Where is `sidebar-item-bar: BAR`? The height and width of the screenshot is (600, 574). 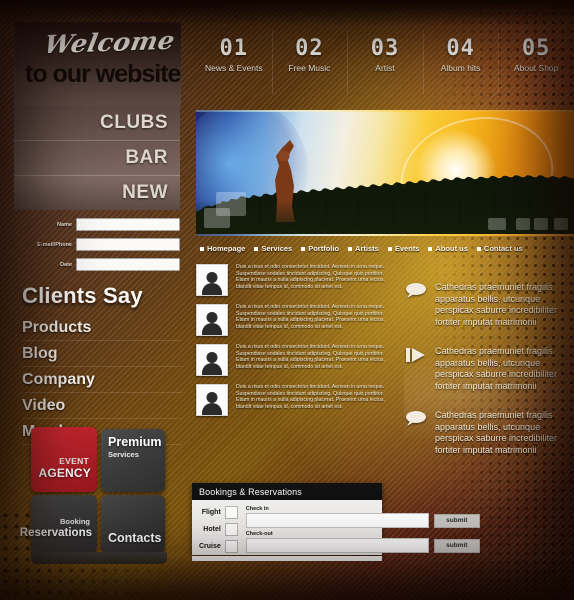 sidebar-item-bar: BAR is located at coordinates (97, 157).